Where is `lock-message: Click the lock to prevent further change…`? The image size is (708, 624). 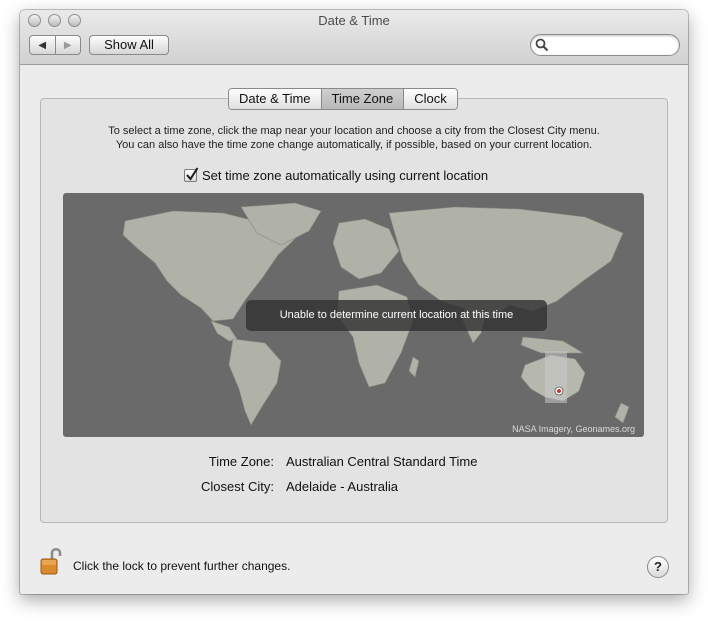
lock-message: Click the lock to prevent further change… is located at coordinates (182, 566).